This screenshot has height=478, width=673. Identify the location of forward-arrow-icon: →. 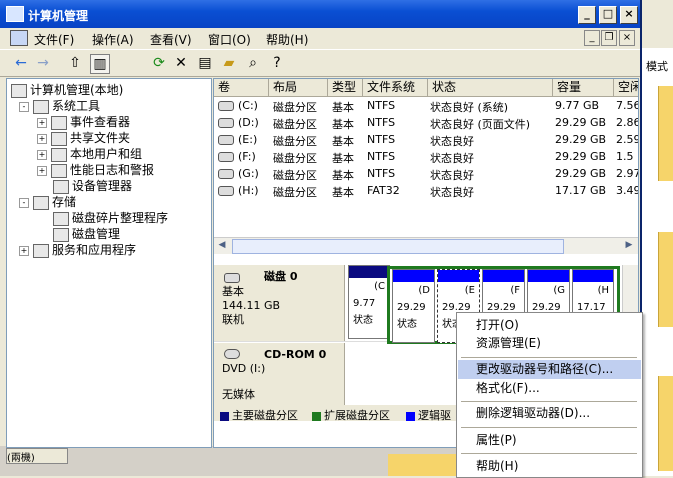
(43, 63).